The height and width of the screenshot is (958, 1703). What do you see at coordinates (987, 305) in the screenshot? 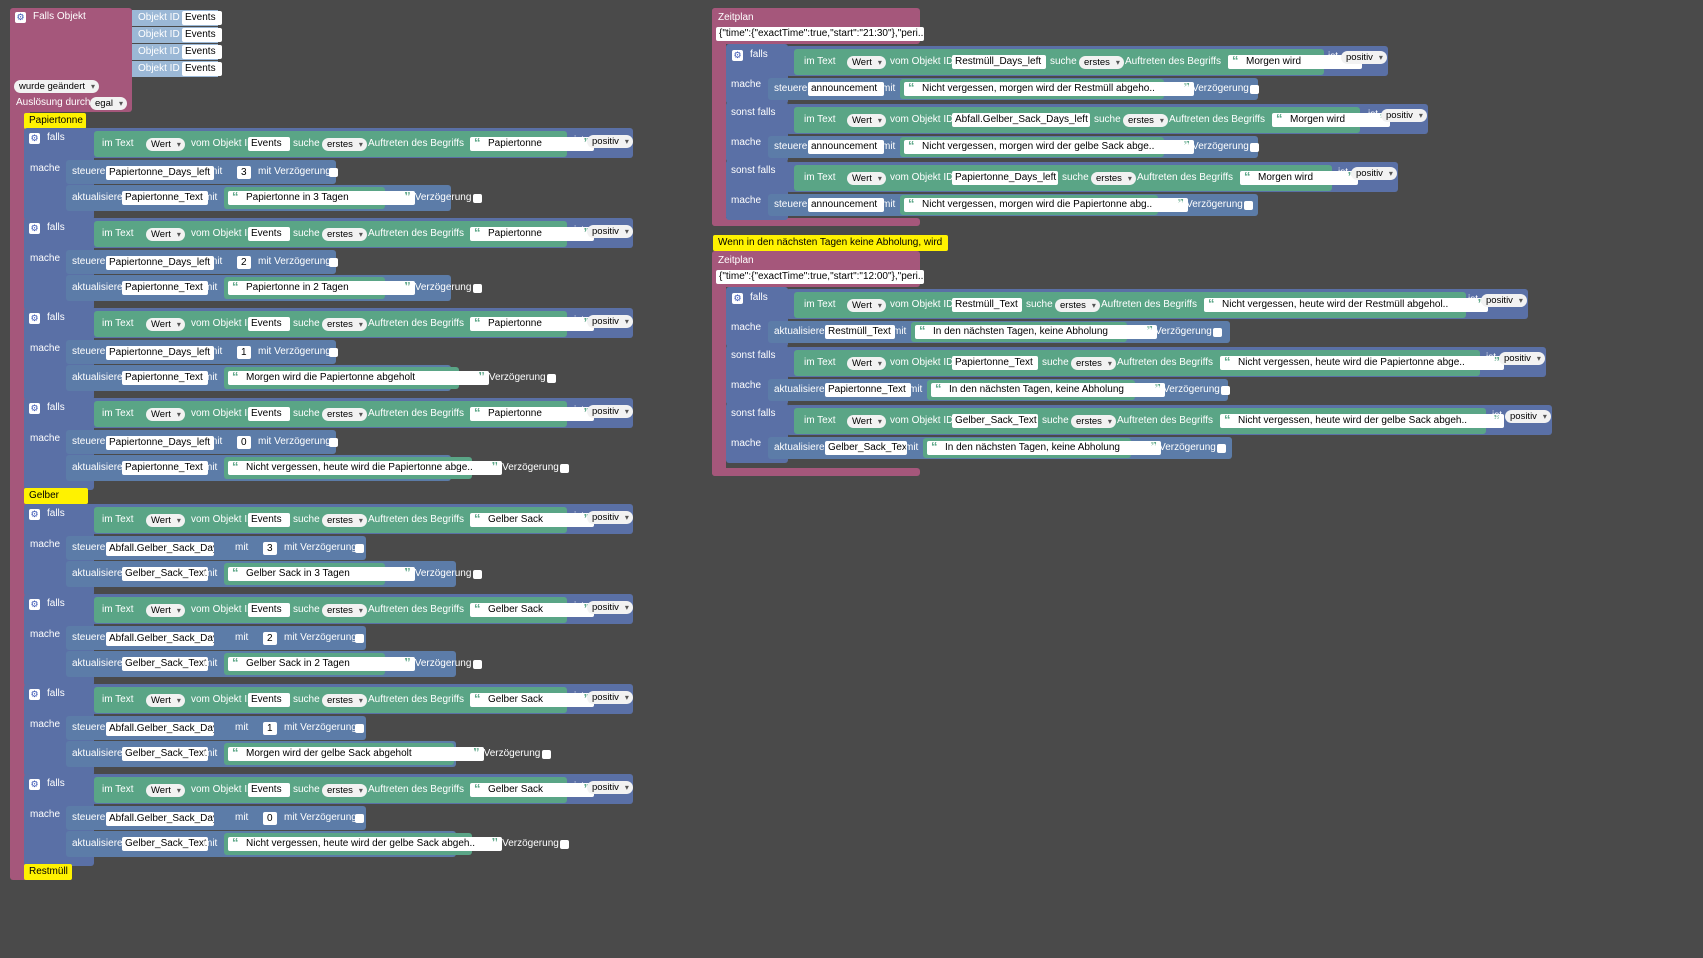
I see `object-id-field: Restmüll_Text` at bounding box center [987, 305].